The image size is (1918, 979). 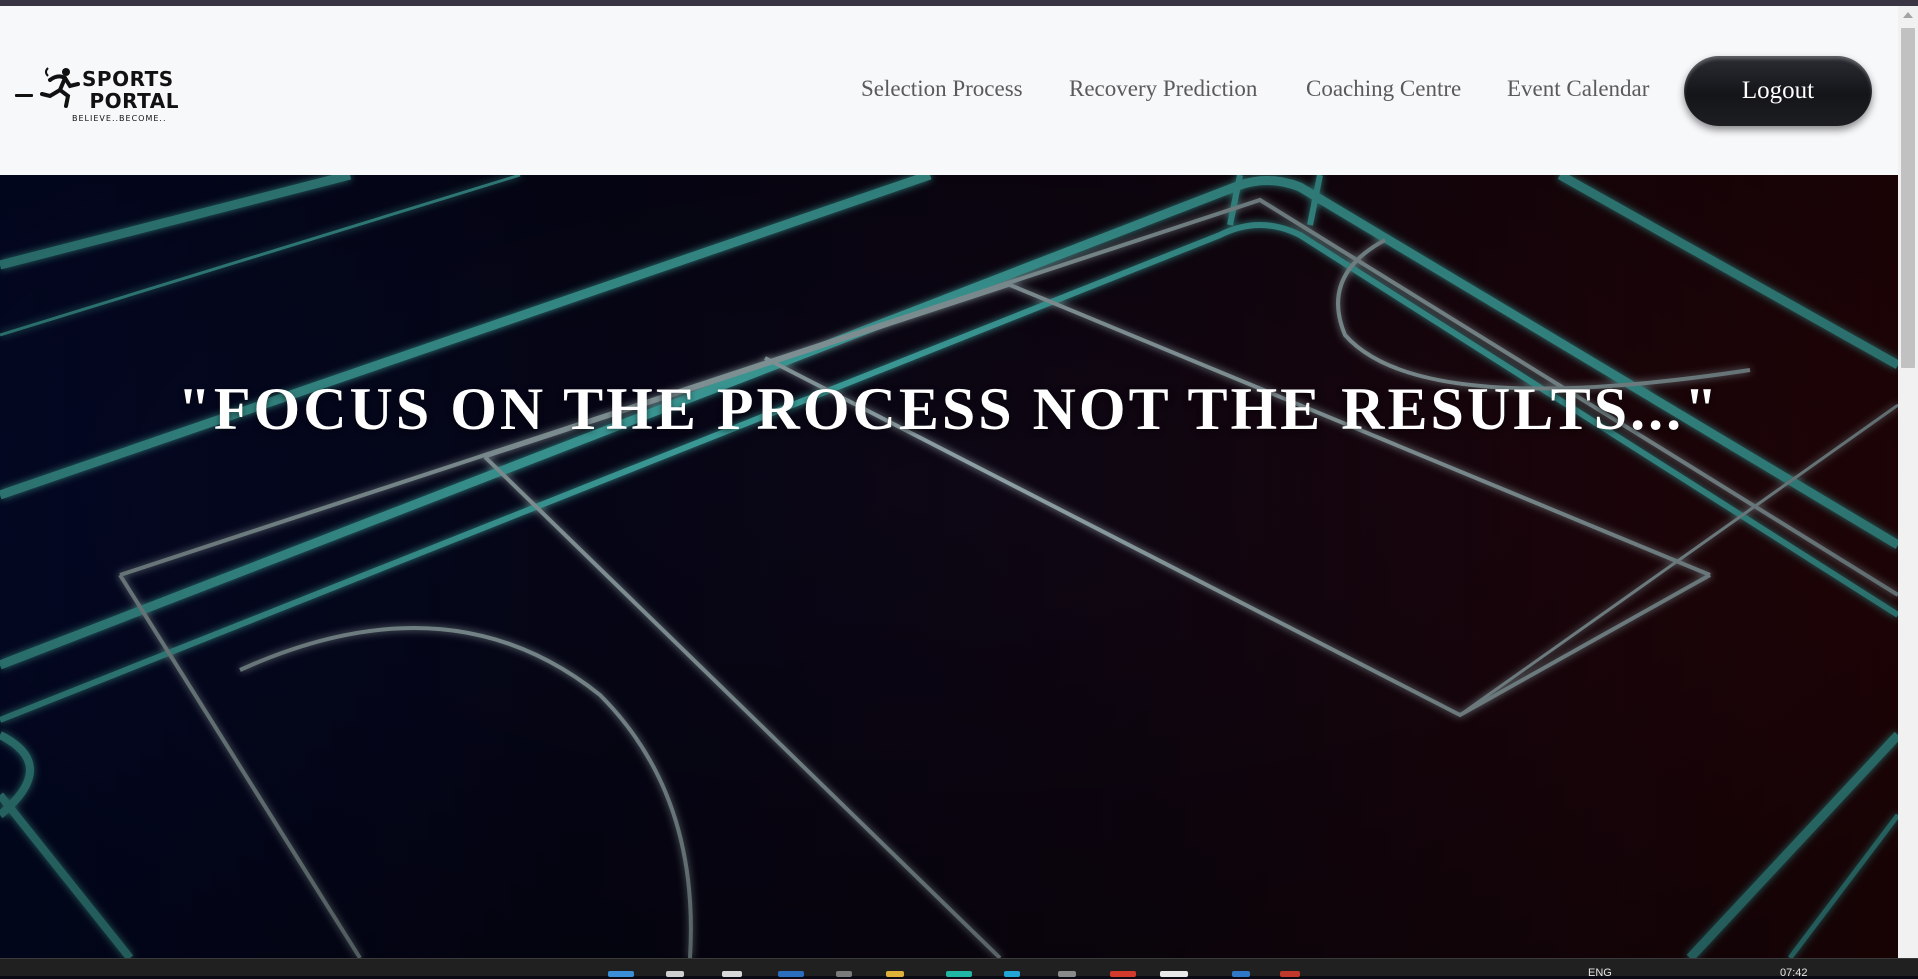 I want to click on brand-tagline: BELIEVE..BECOME.., so click(x=119, y=118).